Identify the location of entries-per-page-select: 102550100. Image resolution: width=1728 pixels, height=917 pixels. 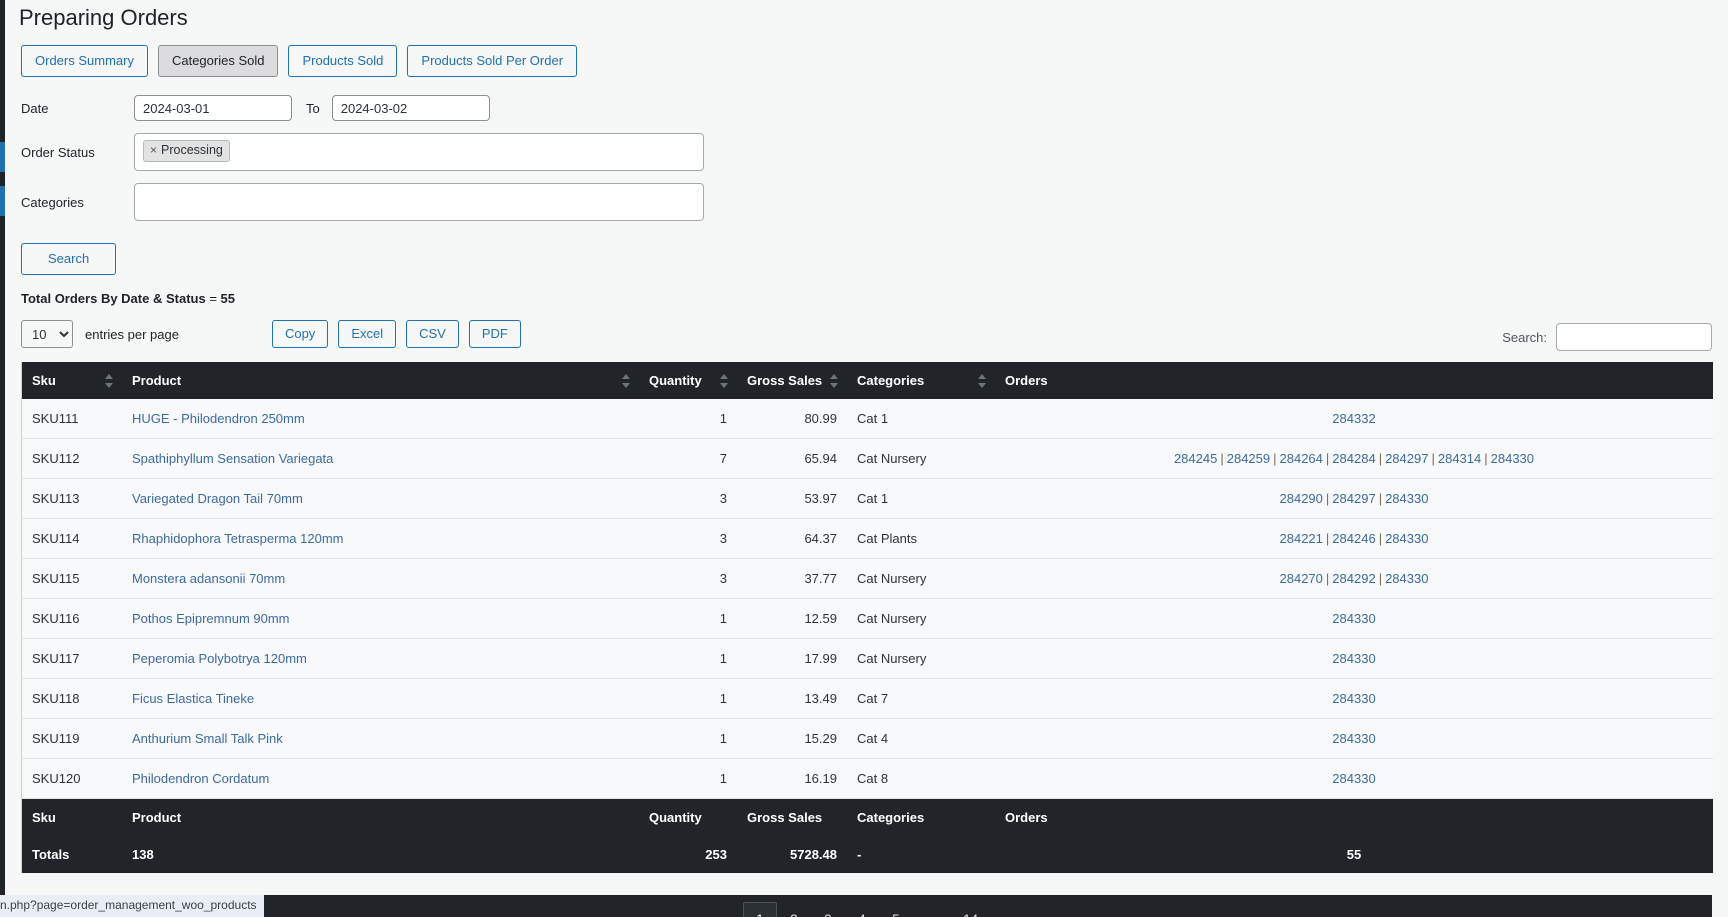
(47, 334).